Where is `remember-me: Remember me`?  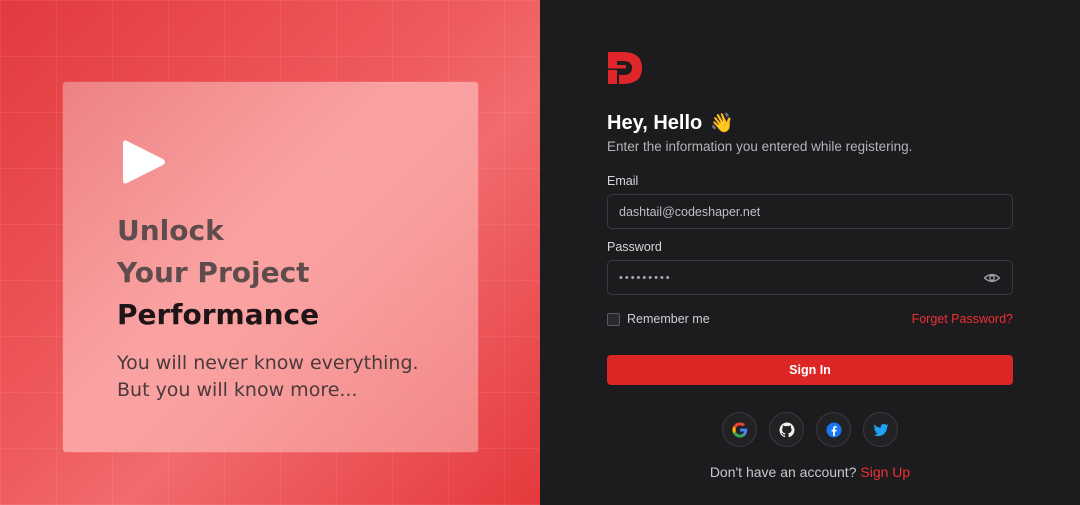
remember-me: Remember me is located at coordinates (658, 319).